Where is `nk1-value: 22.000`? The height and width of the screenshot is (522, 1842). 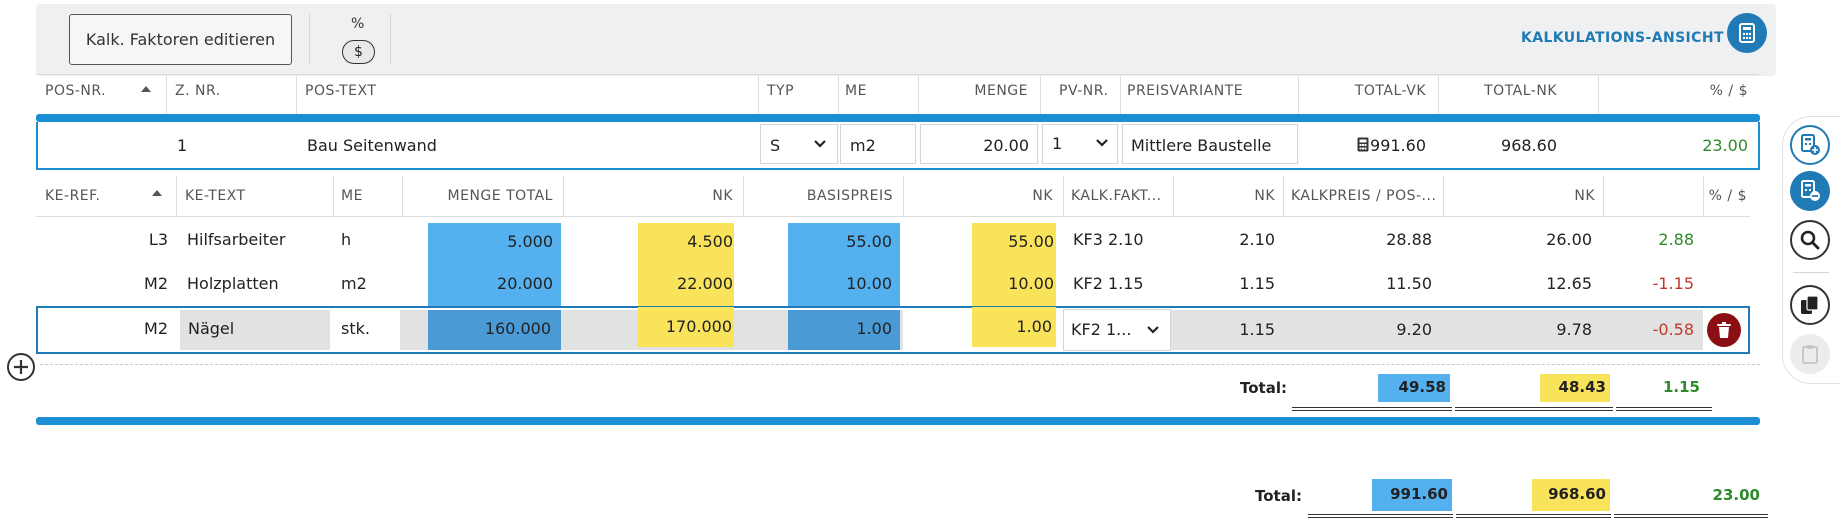
nk1-value: 22.000 is located at coordinates (705, 283).